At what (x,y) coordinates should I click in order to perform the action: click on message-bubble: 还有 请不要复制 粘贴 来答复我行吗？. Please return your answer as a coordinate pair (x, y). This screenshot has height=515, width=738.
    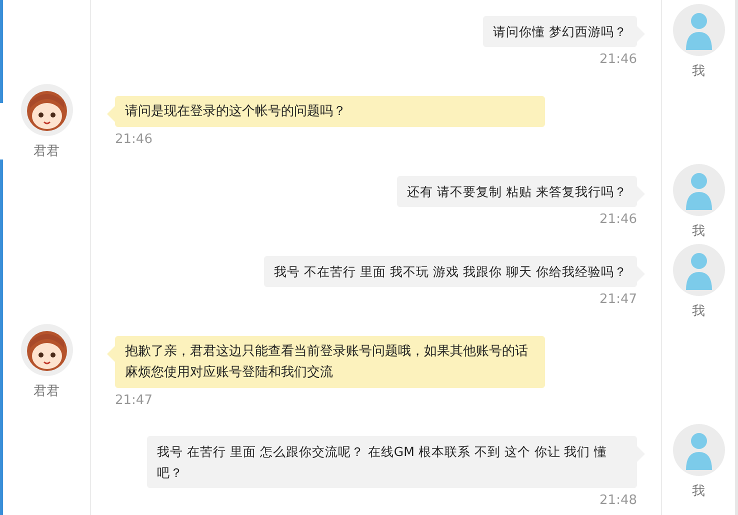
    Looking at the image, I should click on (517, 191).